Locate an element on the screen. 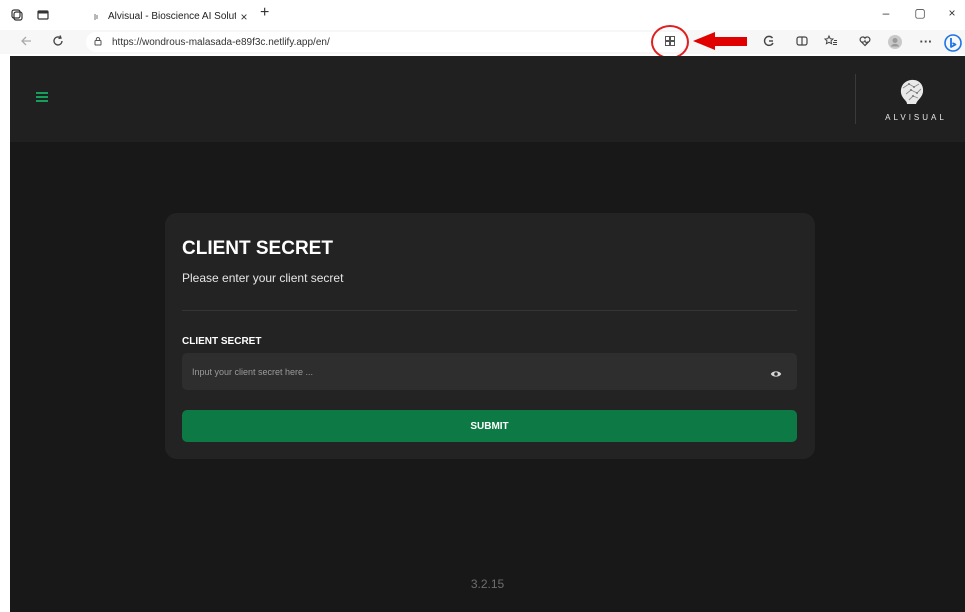  profile-avatar is located at coordinates (895, 42).